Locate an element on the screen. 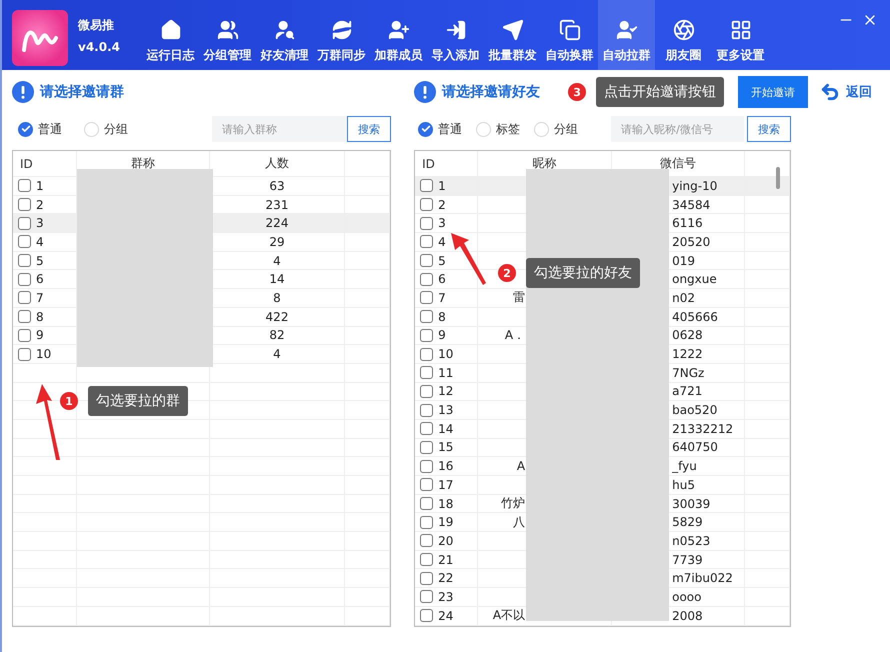 The width and height of the screenshot is (890, 652). scrollbar is located at coordinates (778, 178).